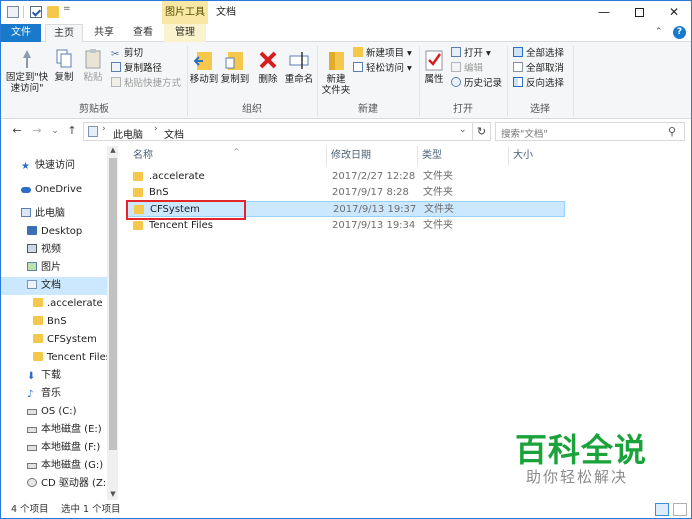 This screenshot has width=692, height=519. Describe the element at coordinates (471, 54) in the screenshot. I see `open-button: 打开 ▾` at that location.